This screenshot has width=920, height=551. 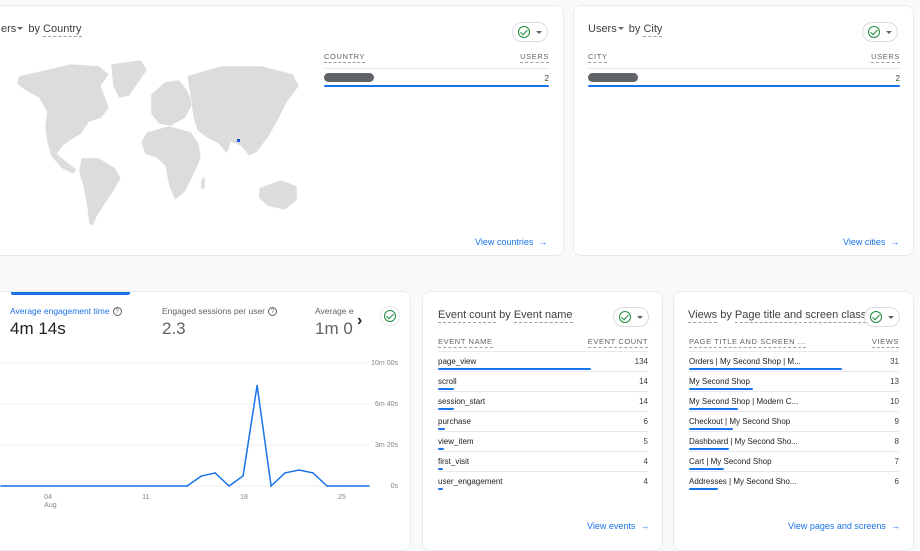 I want to click on table-row: session_start 14, so click(x=543, y=401).